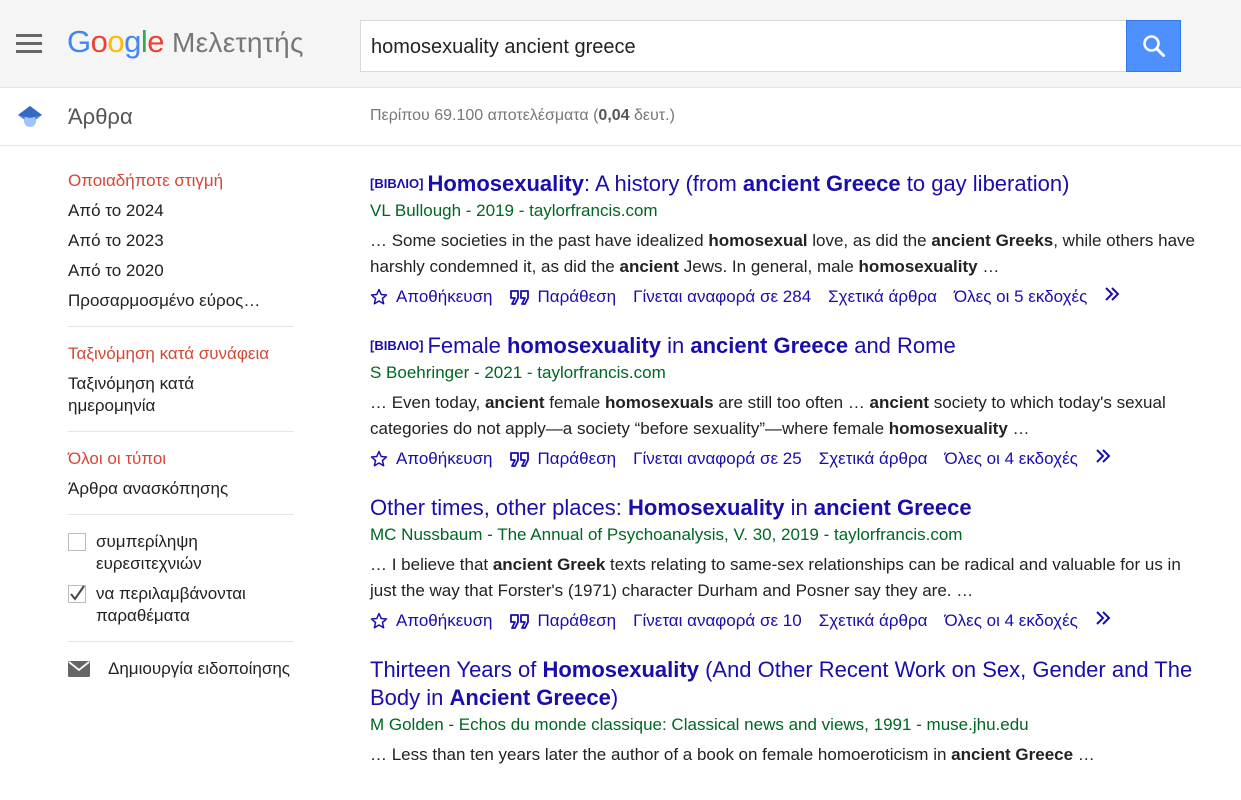 The image size is (1241, 800). Describe the element at coordinates (199, 668) in the screenshot. I see `create-alert-label: Δημιουργία ειδοποίησης` at that location.